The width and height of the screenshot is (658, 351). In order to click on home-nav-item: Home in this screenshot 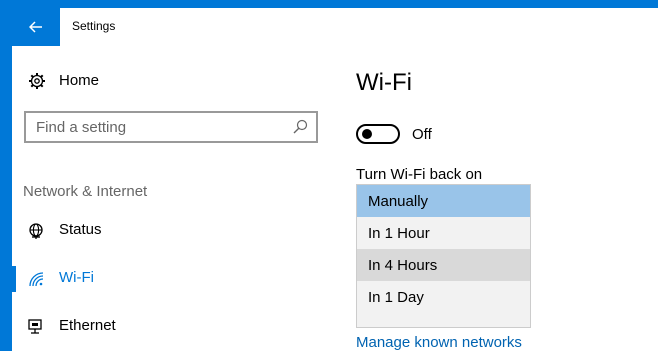, I will do `click(167, 81)`.